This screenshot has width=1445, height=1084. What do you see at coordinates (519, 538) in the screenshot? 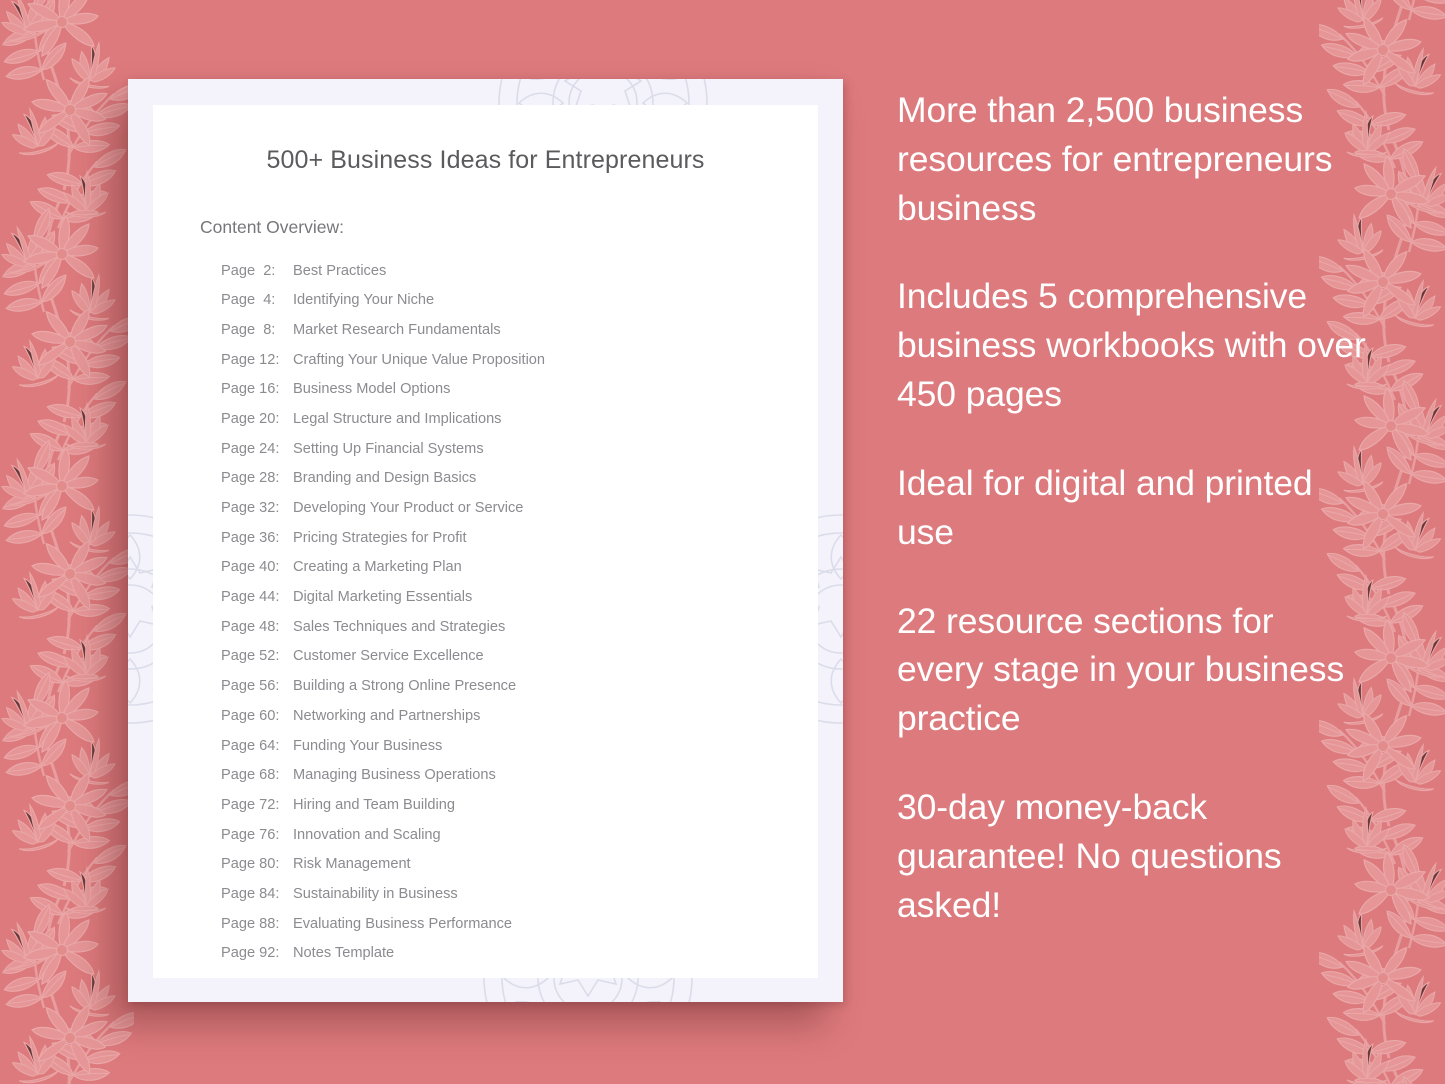
I see `list-item: Page 36: Pricing Strategies for Profit` at bounding box center [519, 538].